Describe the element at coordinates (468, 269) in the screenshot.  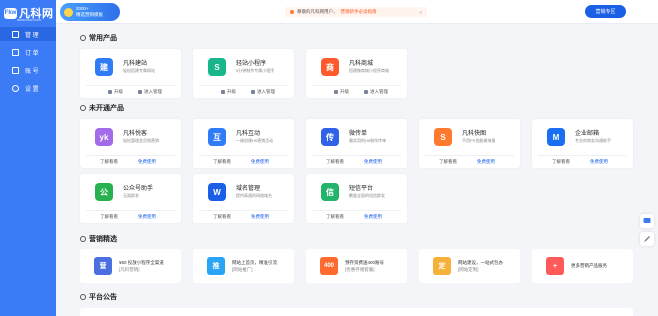
I see `marketing-line2: [网站定制]` at that location.